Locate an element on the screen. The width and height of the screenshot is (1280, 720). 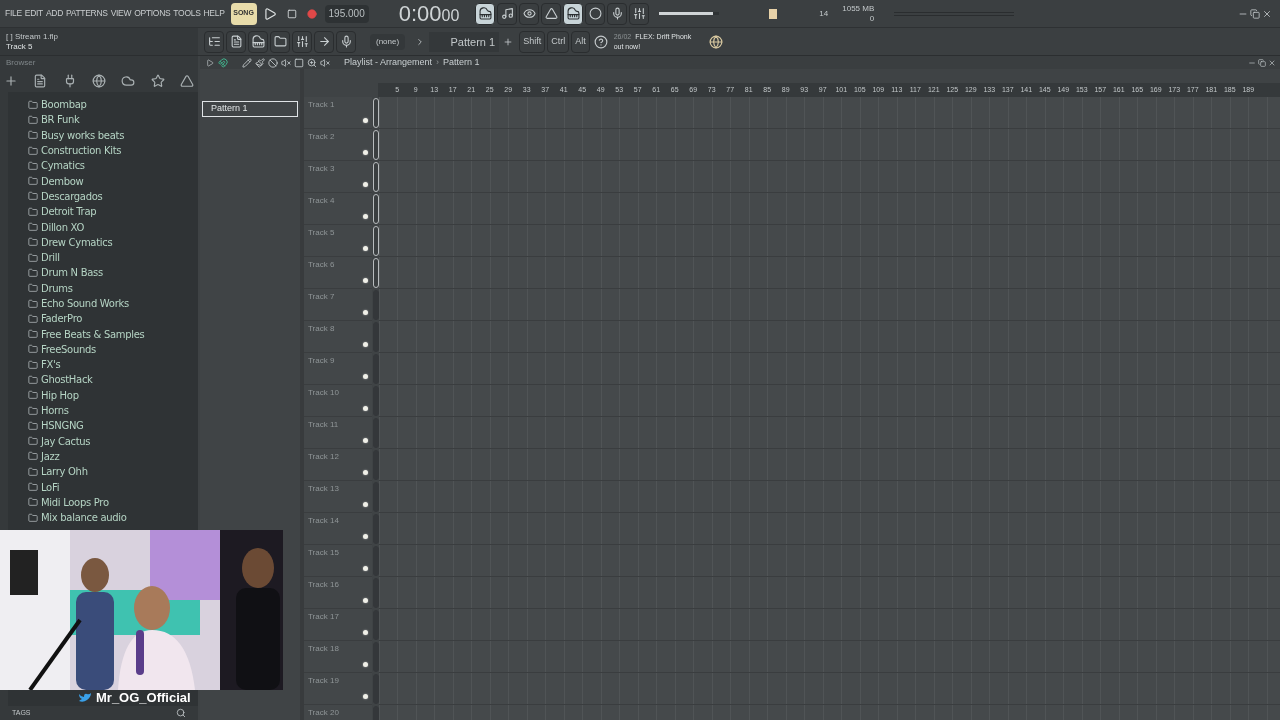
folder-name: Horns is located at coordinates (55, 411).